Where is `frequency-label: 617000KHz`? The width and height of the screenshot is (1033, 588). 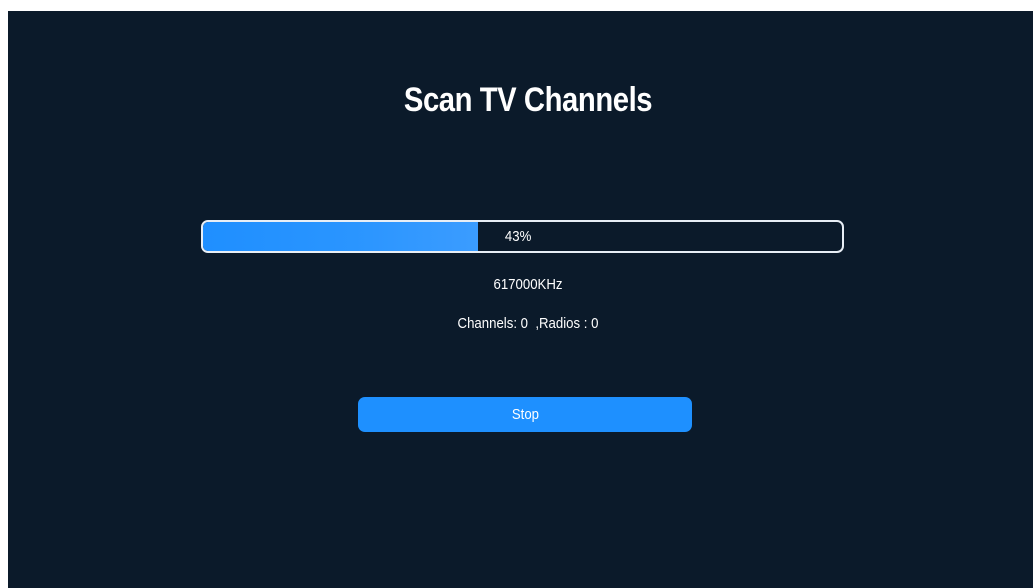 frequency-label: 617000KHz is located at coordinates (528, 284).